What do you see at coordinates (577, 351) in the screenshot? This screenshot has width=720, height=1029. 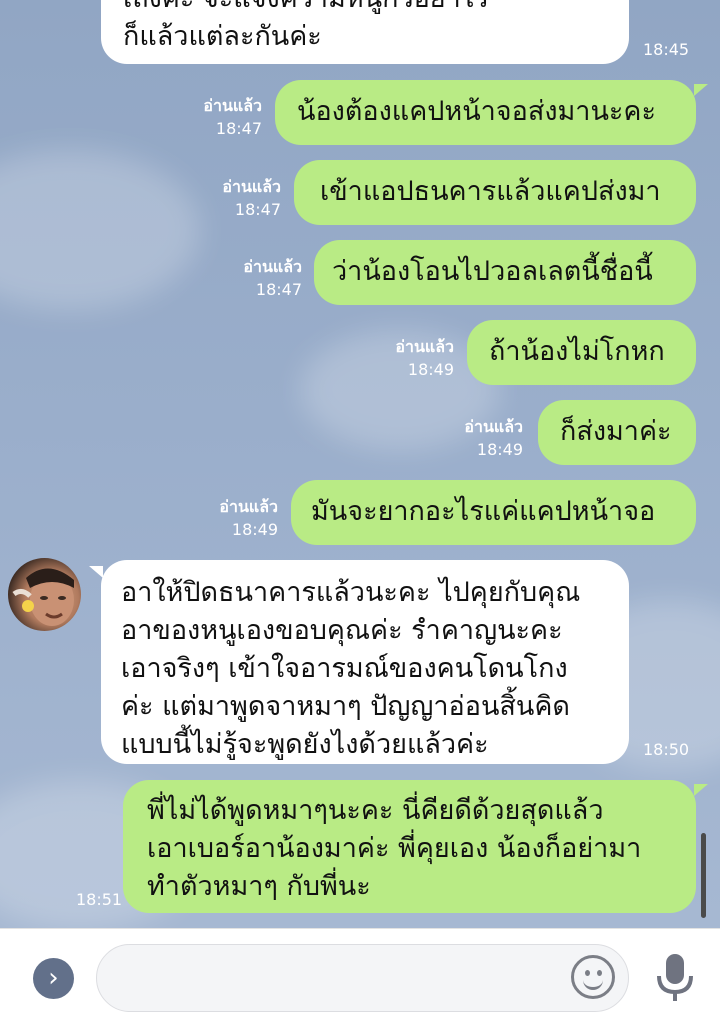 I see `message-line: ถ้าน้องไม่โกหก` at bounding box center [577, 351].